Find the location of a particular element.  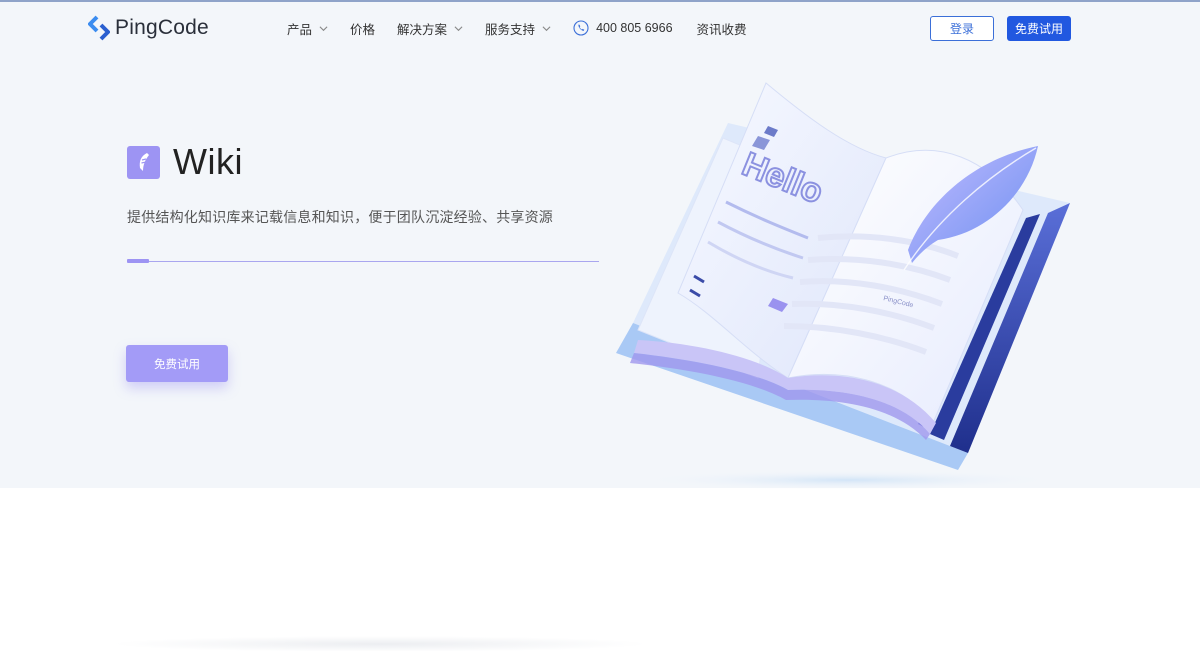

nav-item-label: 价格 is located at coordinates (363, 29).